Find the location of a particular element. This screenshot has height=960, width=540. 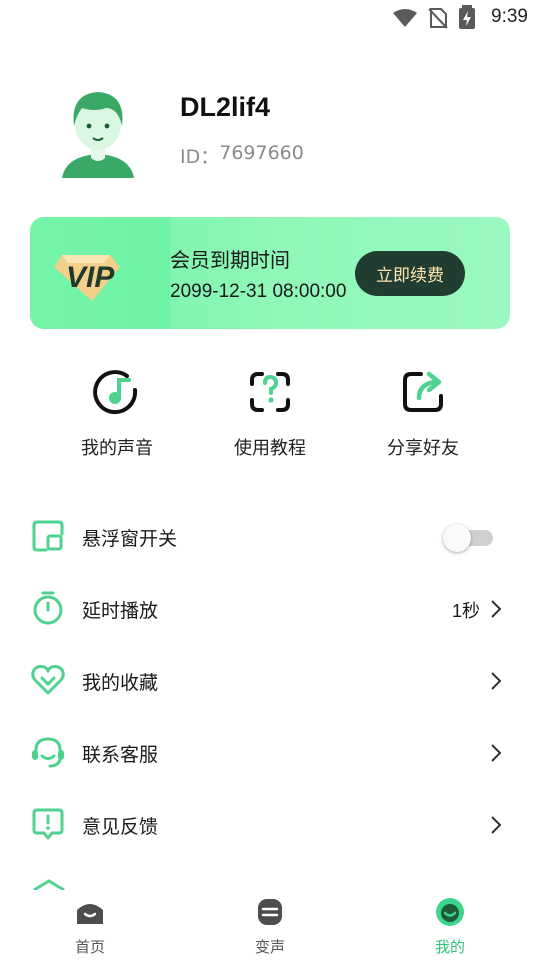

music-note-icon is located at coordinates (115, 392).